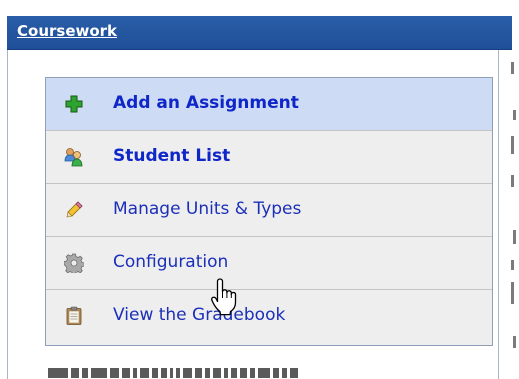  Describe the element at coordinates (74, 209) in the screenshot. I see `pencil-icon` at that location.